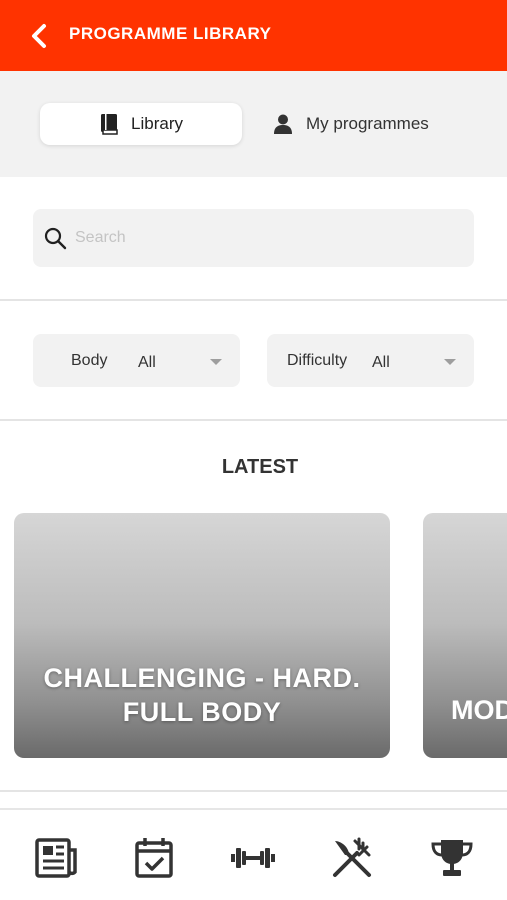  I want to click on tab-library-label: Library, so click(157, 123).